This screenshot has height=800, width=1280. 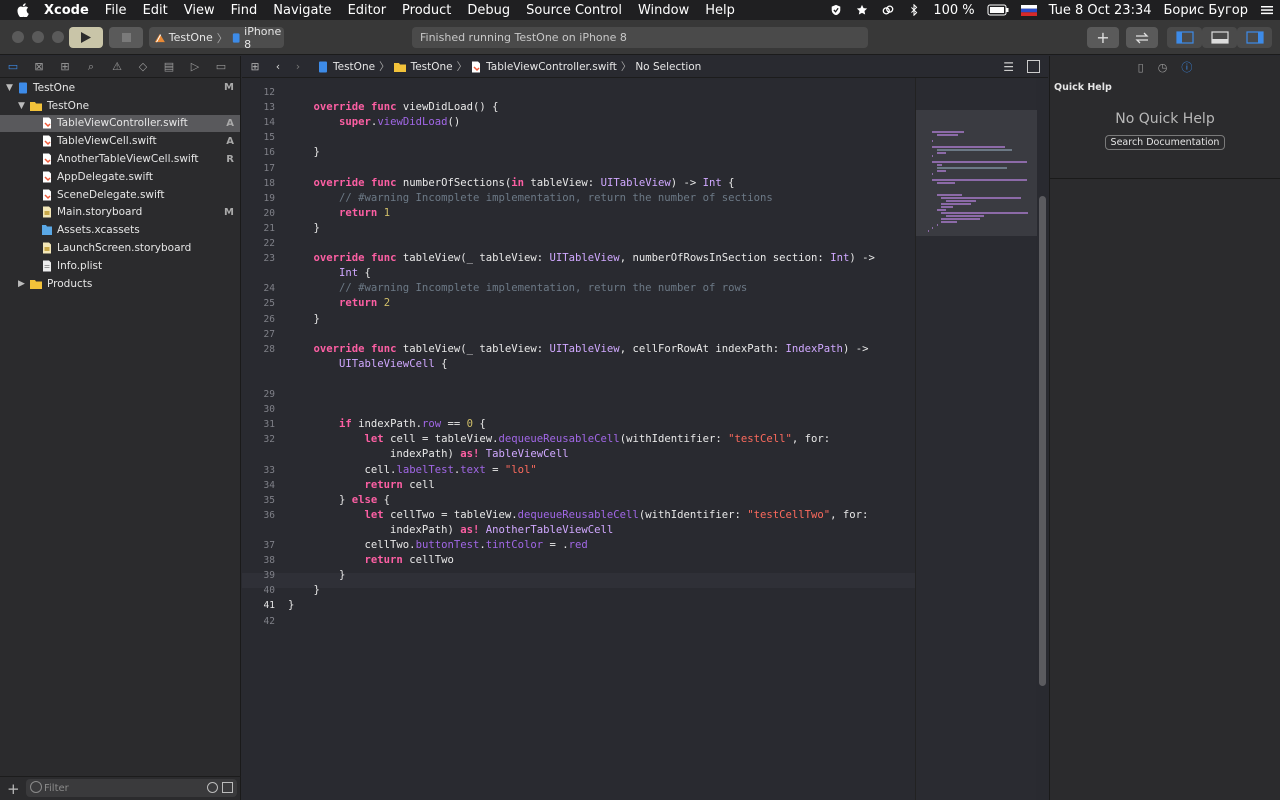 What do you see at coordinates (244, 10) in the screenshot?
I see `menu-find: Find` at bounding box center [244, 10].